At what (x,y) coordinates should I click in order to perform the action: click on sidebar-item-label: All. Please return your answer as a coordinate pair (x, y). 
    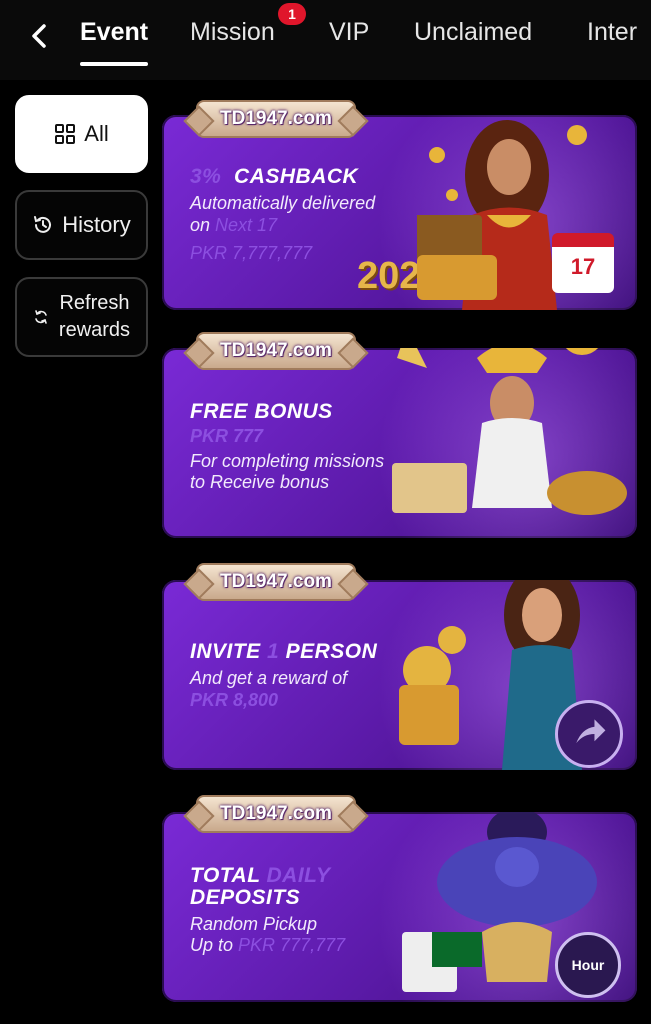
    Looking at the image, I should click on (96, 133).